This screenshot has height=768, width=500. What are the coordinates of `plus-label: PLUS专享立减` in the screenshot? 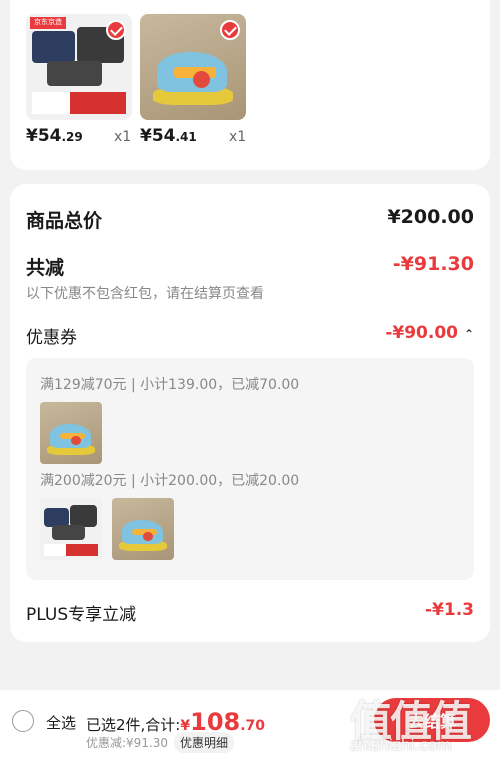 It's located at (81, 615).